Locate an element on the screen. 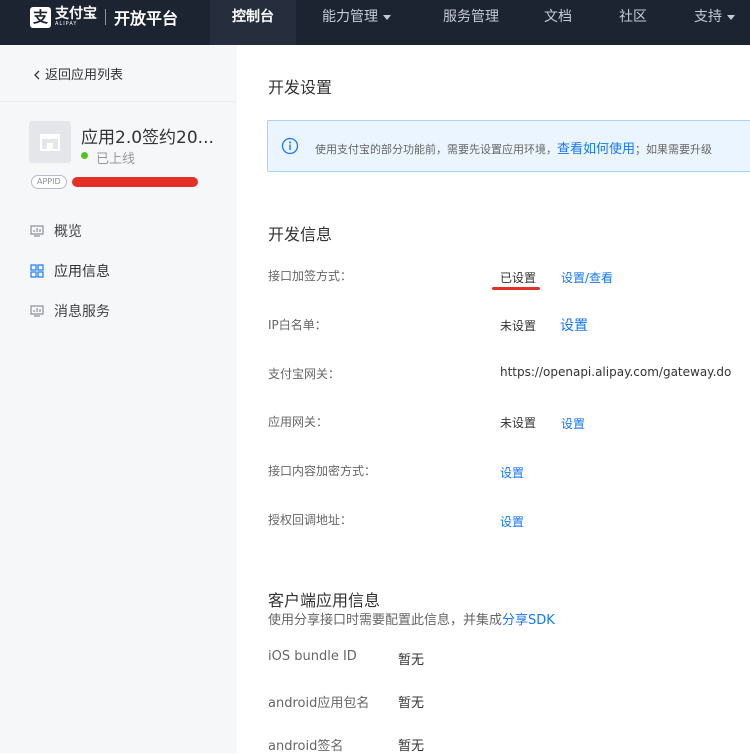 The height and width of the screenshot is (754, 750). nav-community-label: 社区 is located at coordinates (633, 17).